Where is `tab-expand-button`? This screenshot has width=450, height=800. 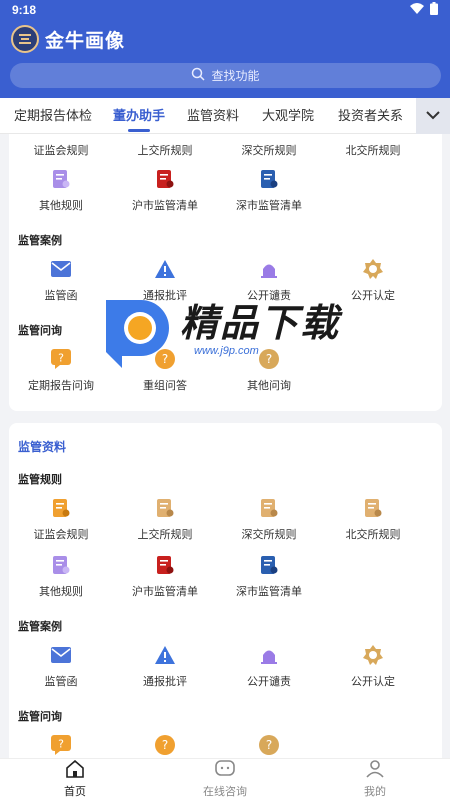 tab-expand-button is located at coordinates (433, 116).